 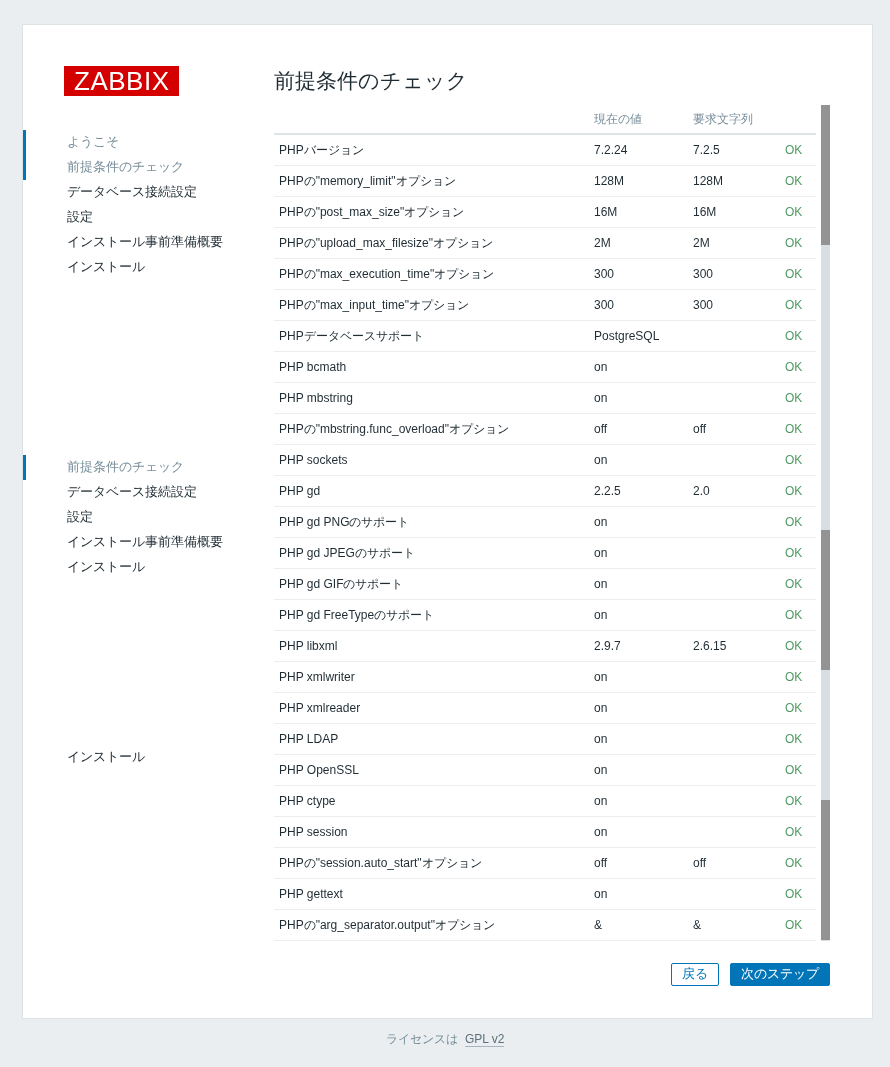 What do you see at coordinates (122, 81) in the screenshot?
I see `zabbix-logo: ZABBIX` at bounding box center [122, 81].